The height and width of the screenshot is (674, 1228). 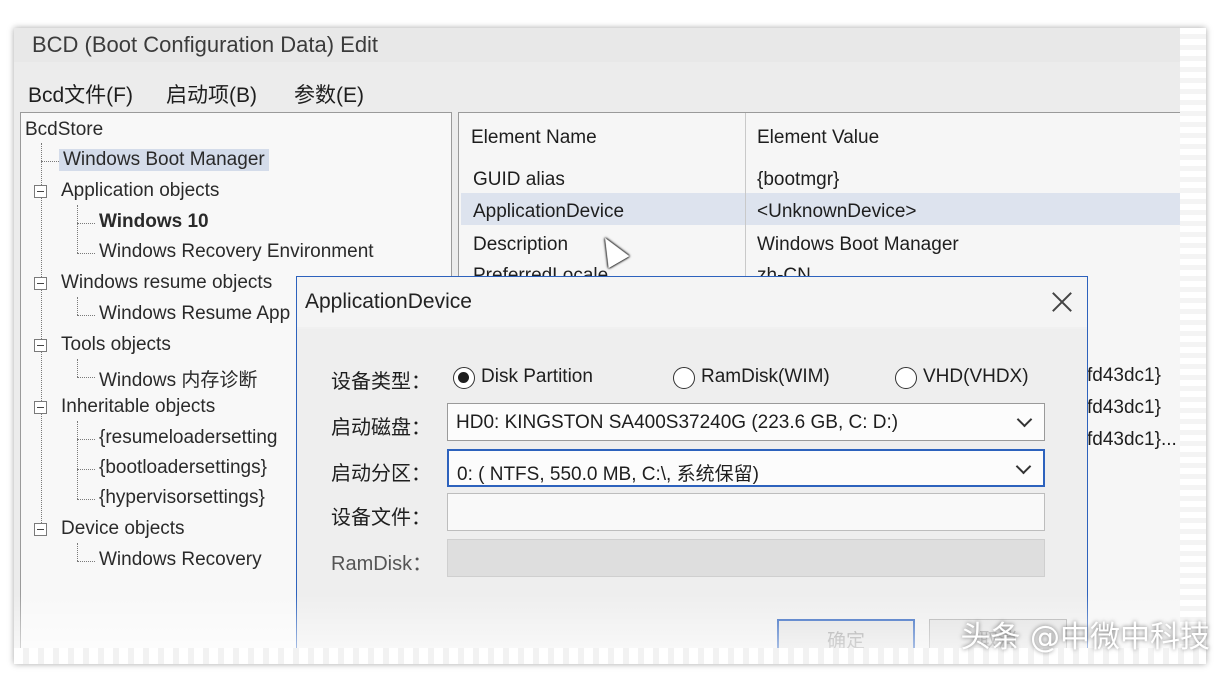 I want to click on radio-ramdisk-label: RamDisk(WIM), so click(x=765, y=377).